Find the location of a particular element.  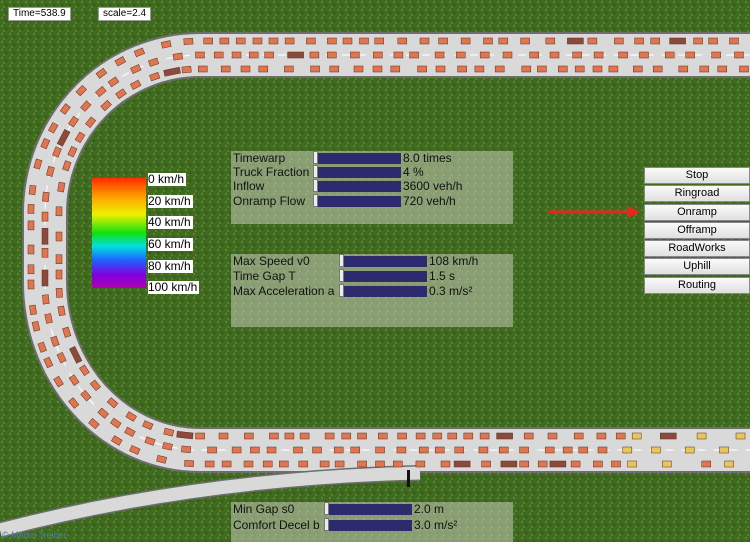

max-speed-slider-row: Max Speed v0 108 km/h is located at coordinates (372, 261).